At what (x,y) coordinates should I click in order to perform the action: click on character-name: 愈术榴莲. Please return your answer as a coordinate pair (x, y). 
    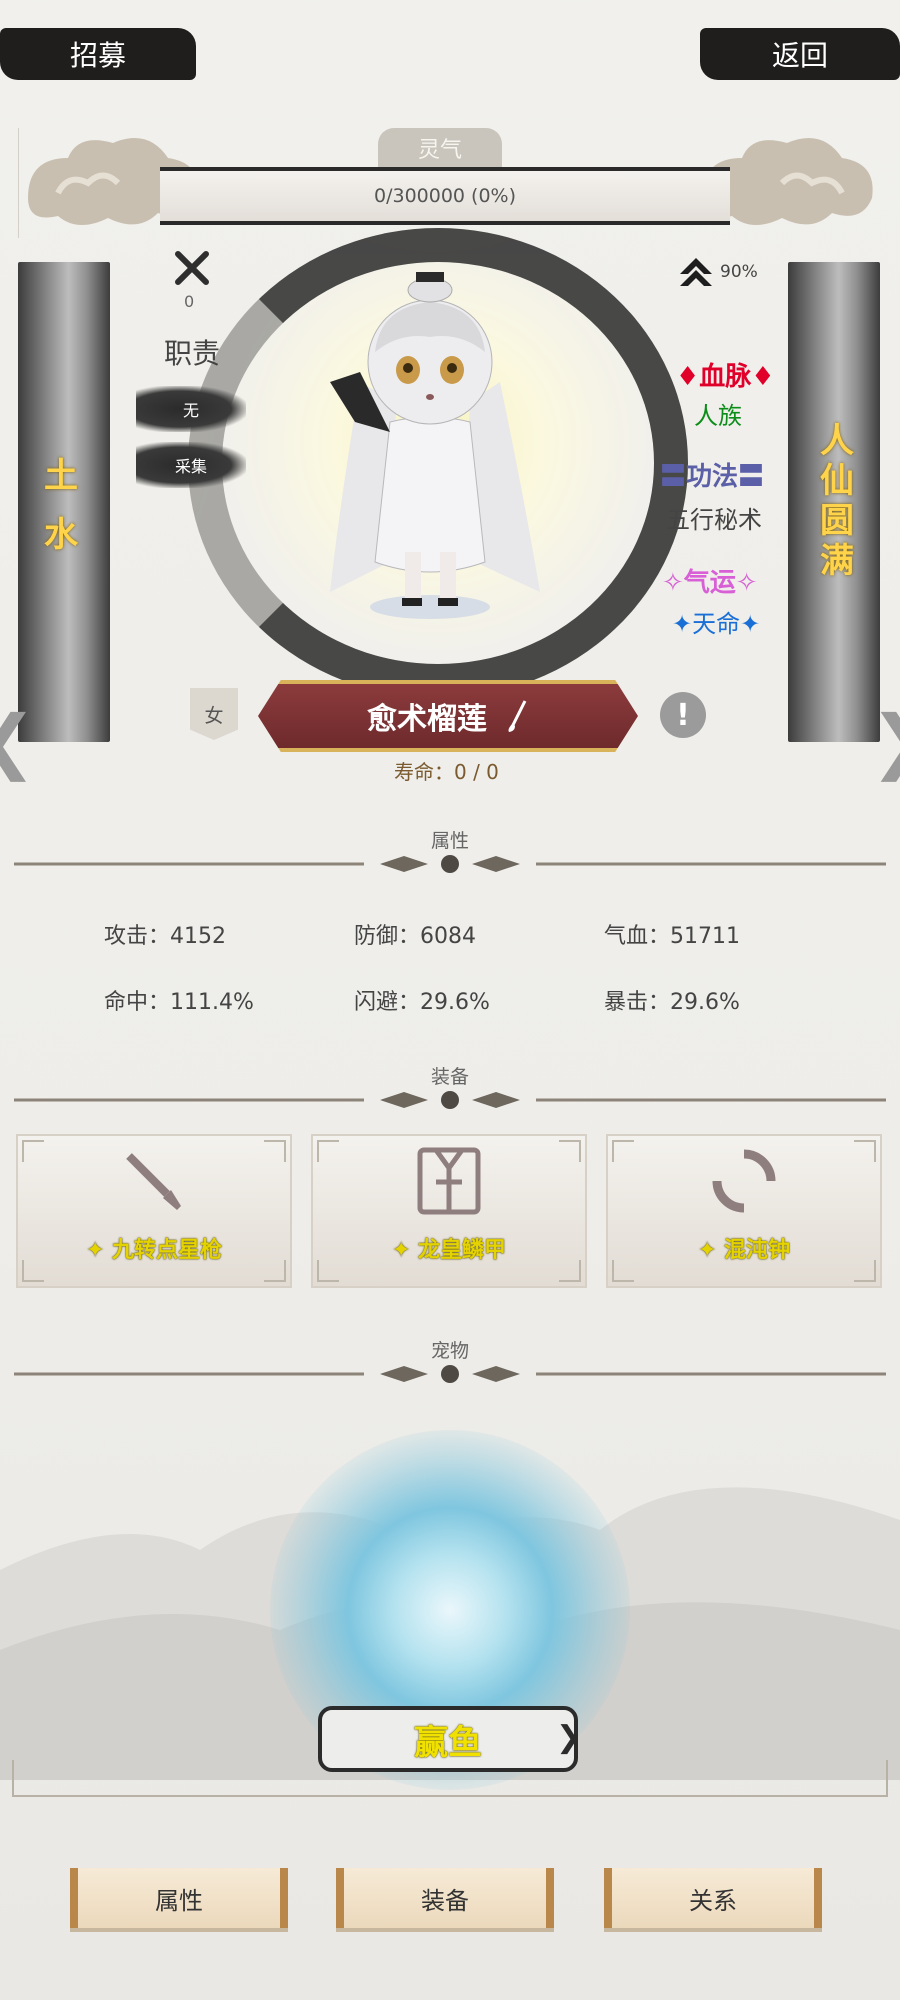
    Looking at the image, I should click on (427, 719).